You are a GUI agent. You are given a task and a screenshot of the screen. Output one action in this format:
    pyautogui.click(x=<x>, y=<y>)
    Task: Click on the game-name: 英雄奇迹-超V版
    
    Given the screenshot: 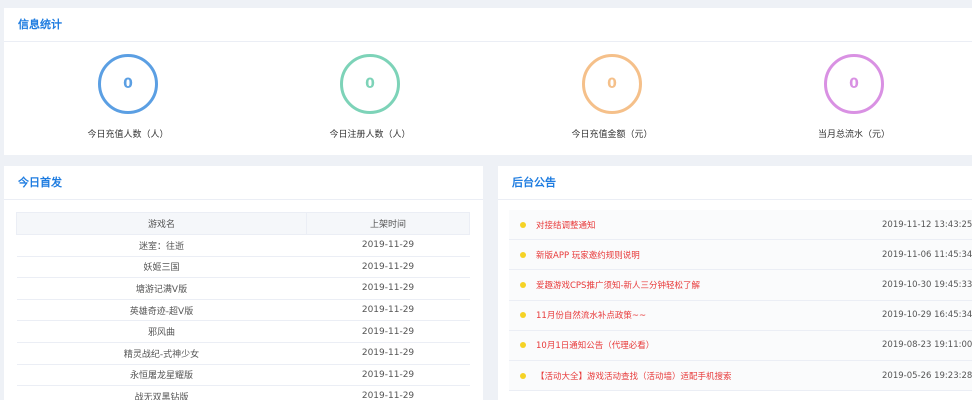 What is the action you would take?
    pyautogui.click(x=161, y=310)
    